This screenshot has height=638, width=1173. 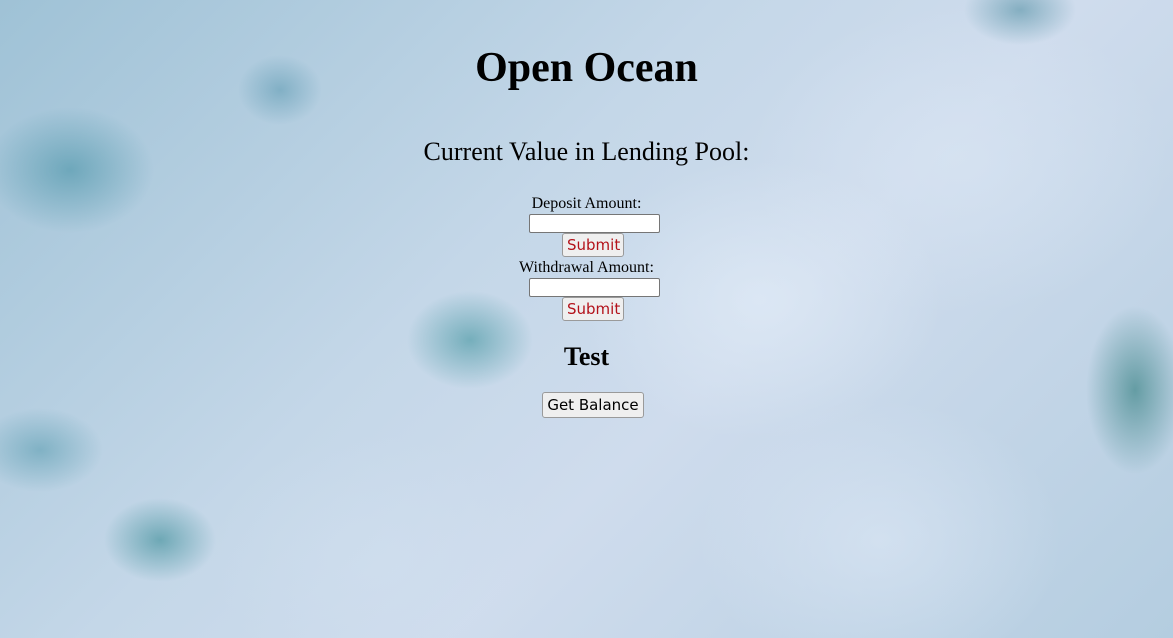 What do you see at coordinates (593, 405) in the screenshot?
I see `get-balance-button: Get Balance` at bounding box center [593, 405].